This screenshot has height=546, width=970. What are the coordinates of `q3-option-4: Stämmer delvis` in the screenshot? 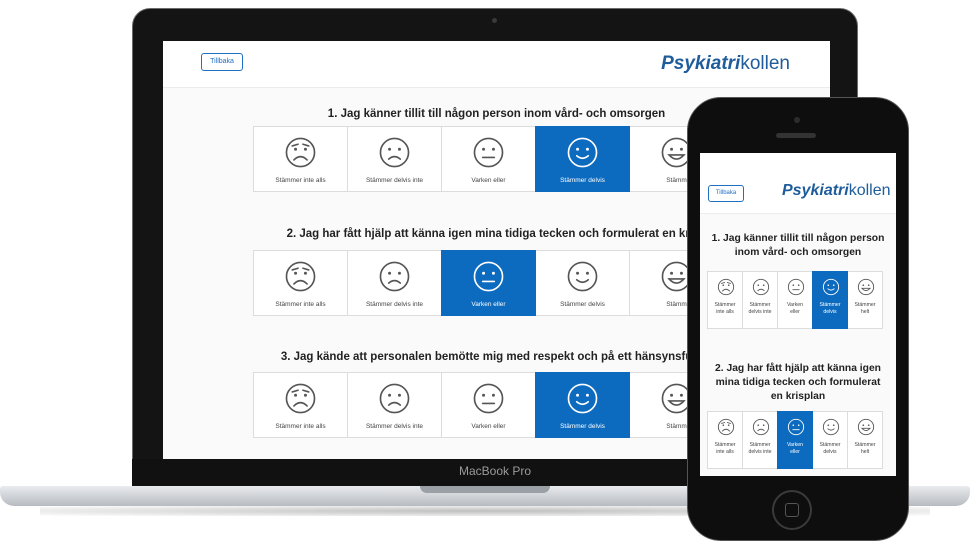 It's located at (582, 405).